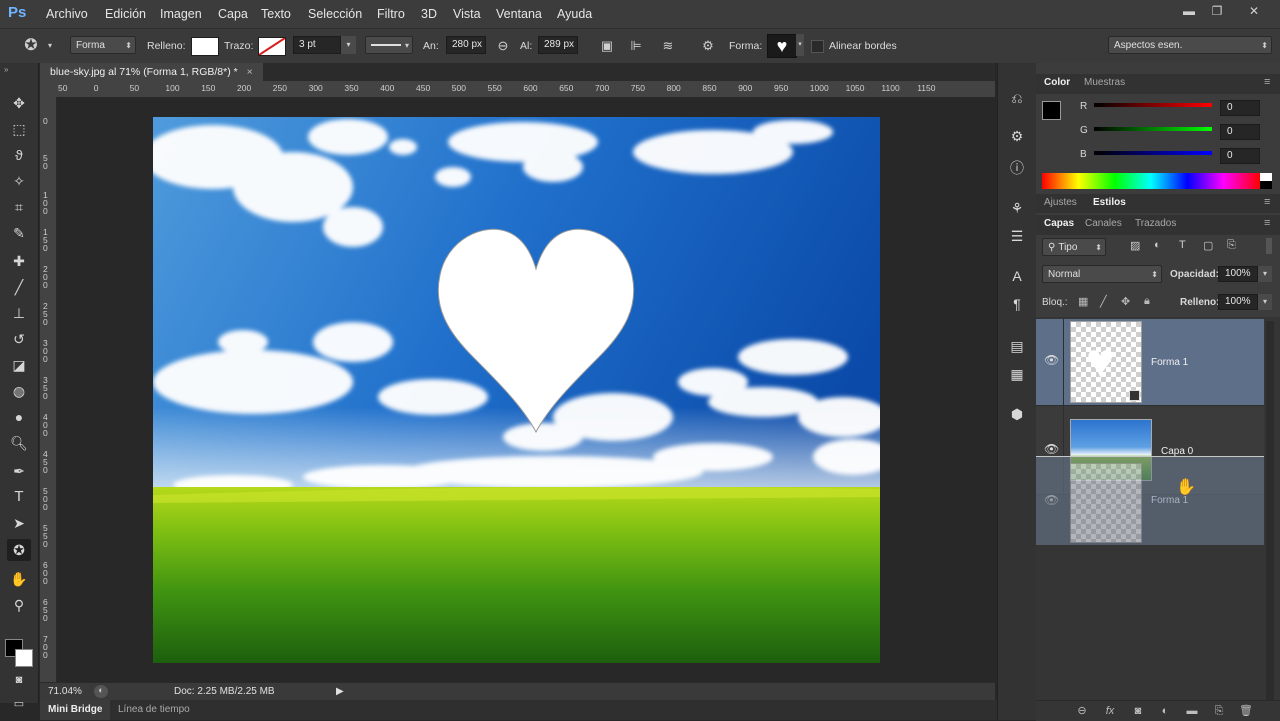 The height and width of the screenshot is (721, 1280). I want to click on fill-swatch, so click(205, 46).